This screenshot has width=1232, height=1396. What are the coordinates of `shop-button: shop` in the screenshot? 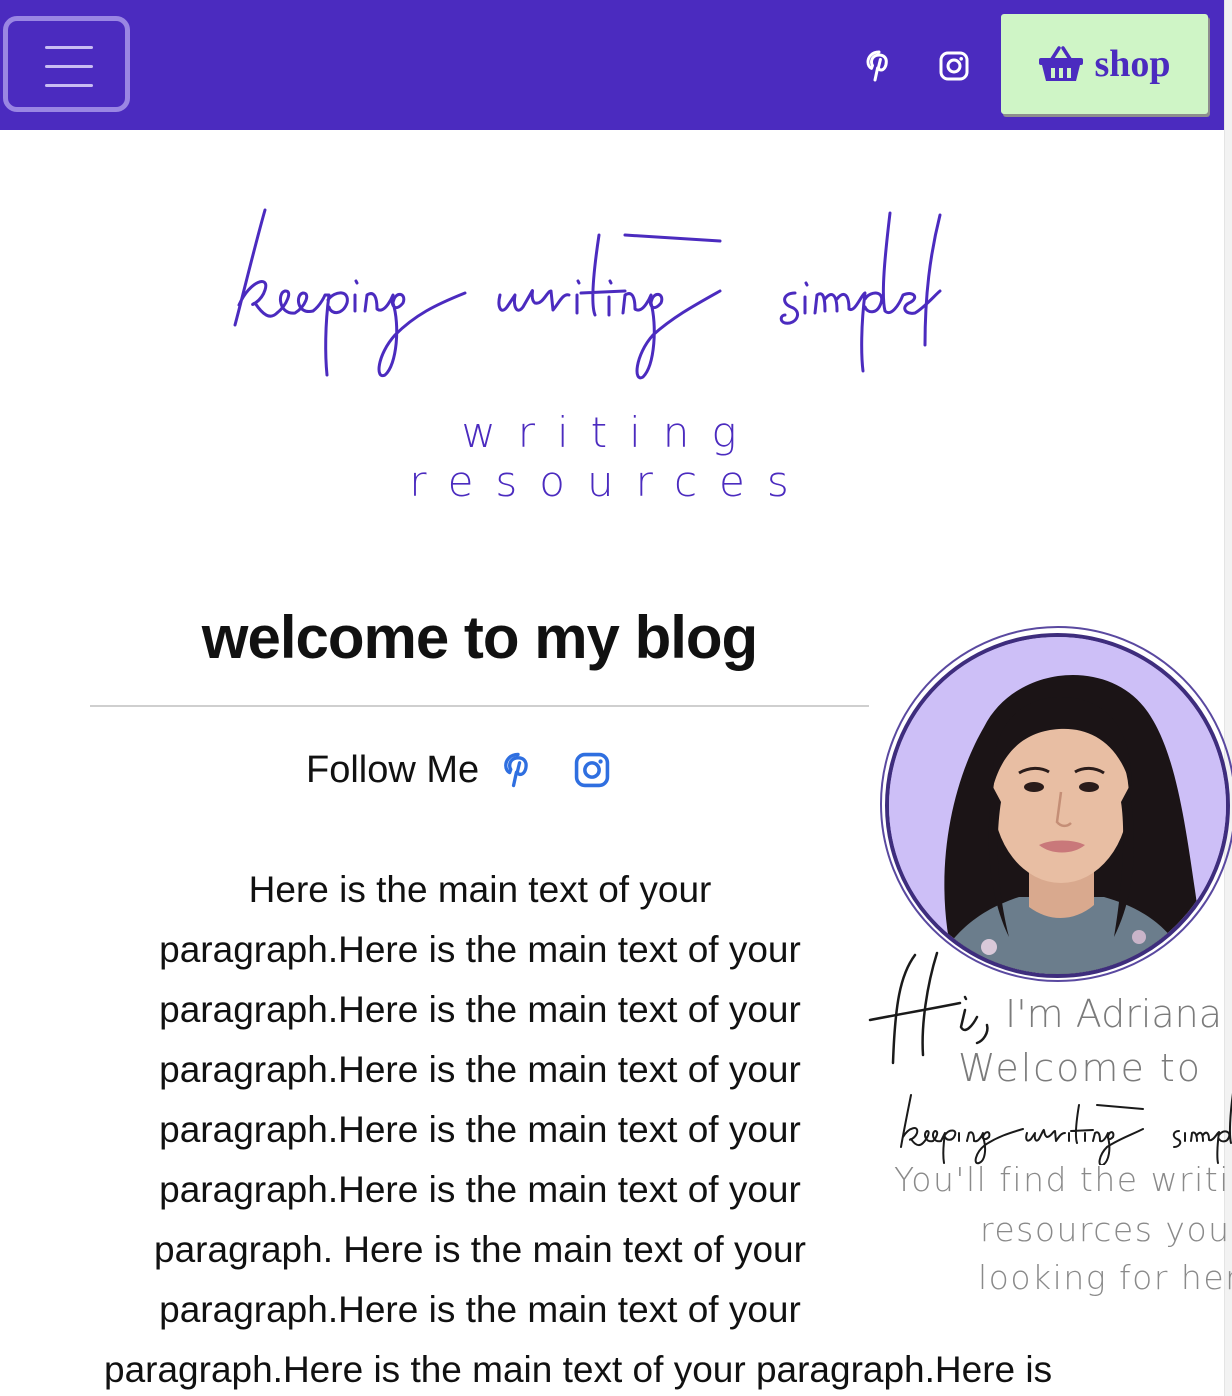 It's located at (1104, 64).